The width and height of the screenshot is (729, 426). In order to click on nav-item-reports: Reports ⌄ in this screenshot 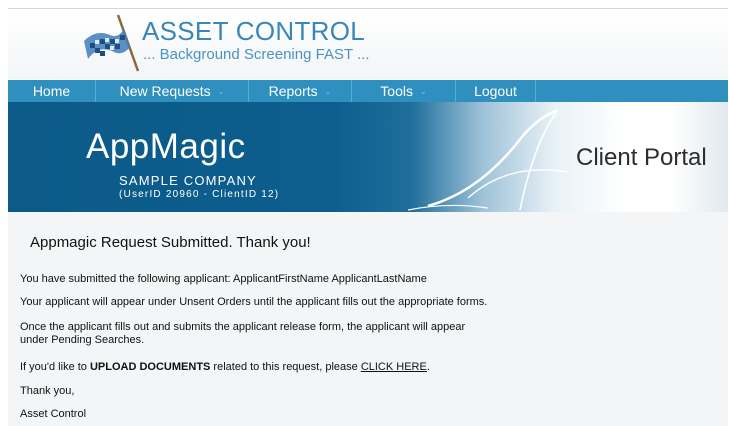, I will do `click(300, 91)`.